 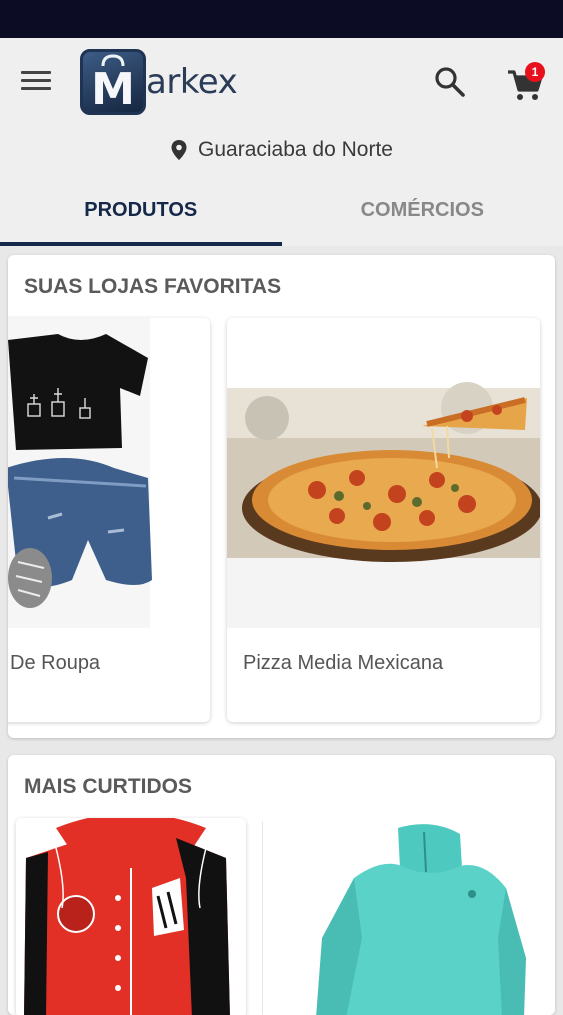 I want to click on cart-button: 1, so click(x=526, y=83).